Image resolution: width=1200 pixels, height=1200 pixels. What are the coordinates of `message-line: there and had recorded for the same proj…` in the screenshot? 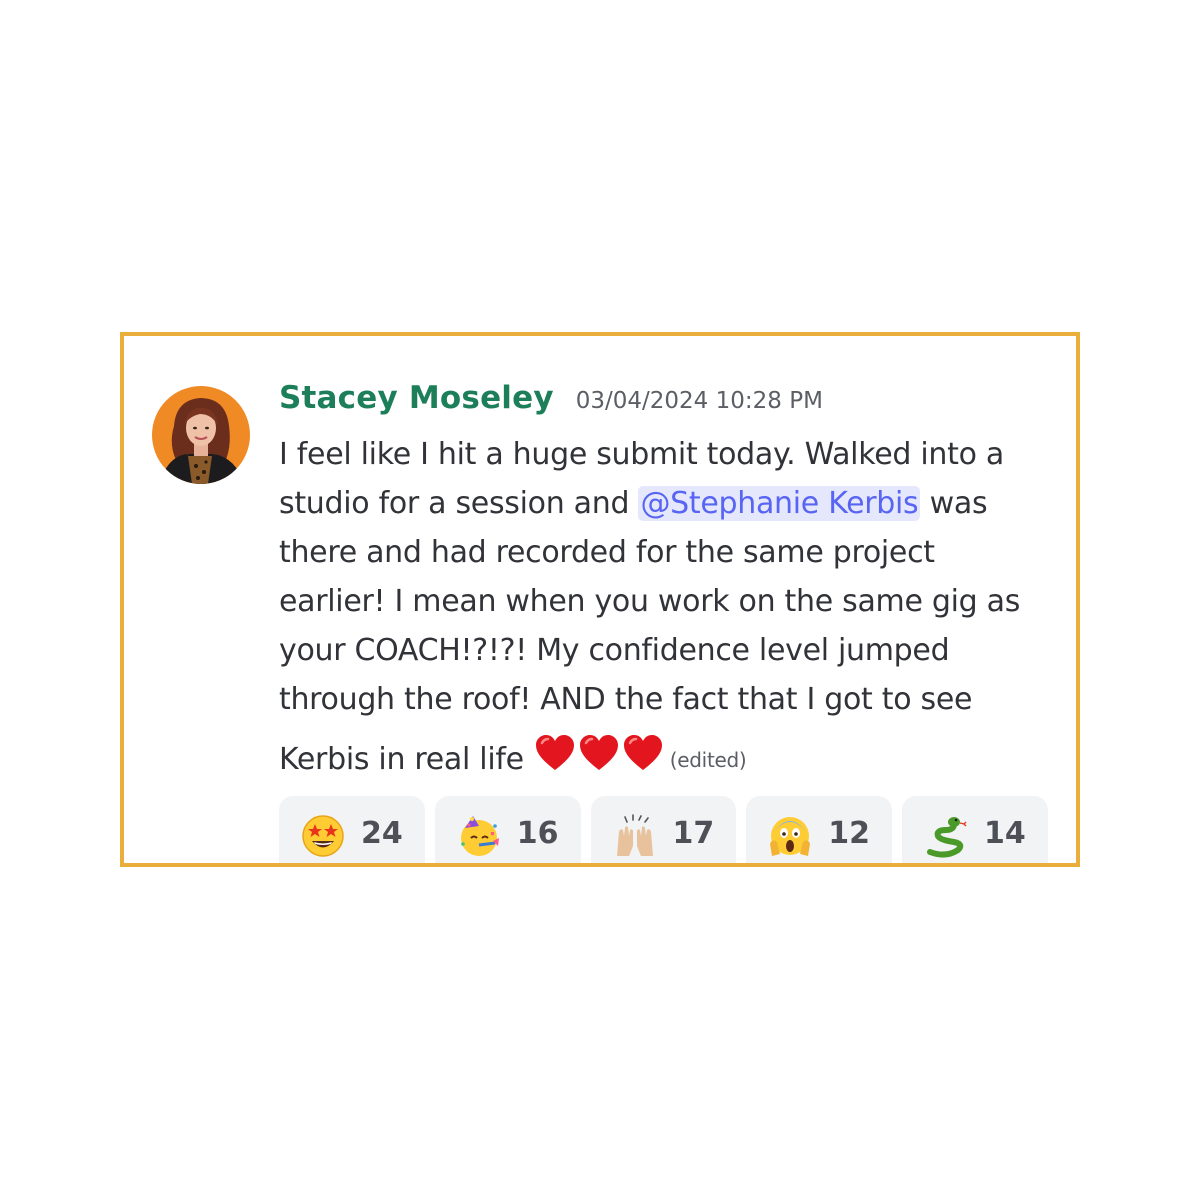 It's located at (607, 552).